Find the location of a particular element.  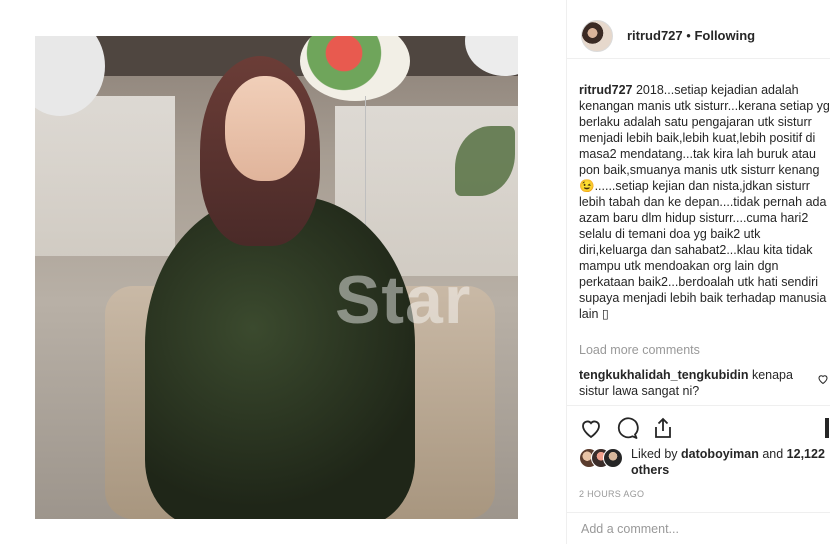

photo-face is located at coordinates (265, 128).